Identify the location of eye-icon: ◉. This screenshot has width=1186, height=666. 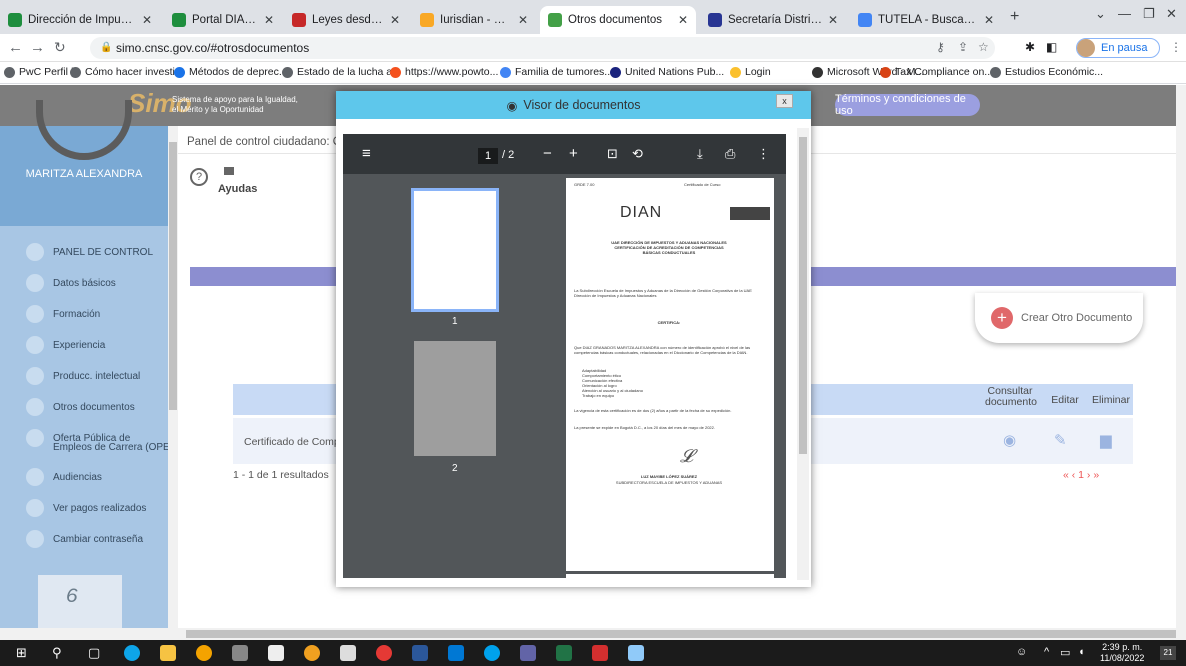
(1009, 440).